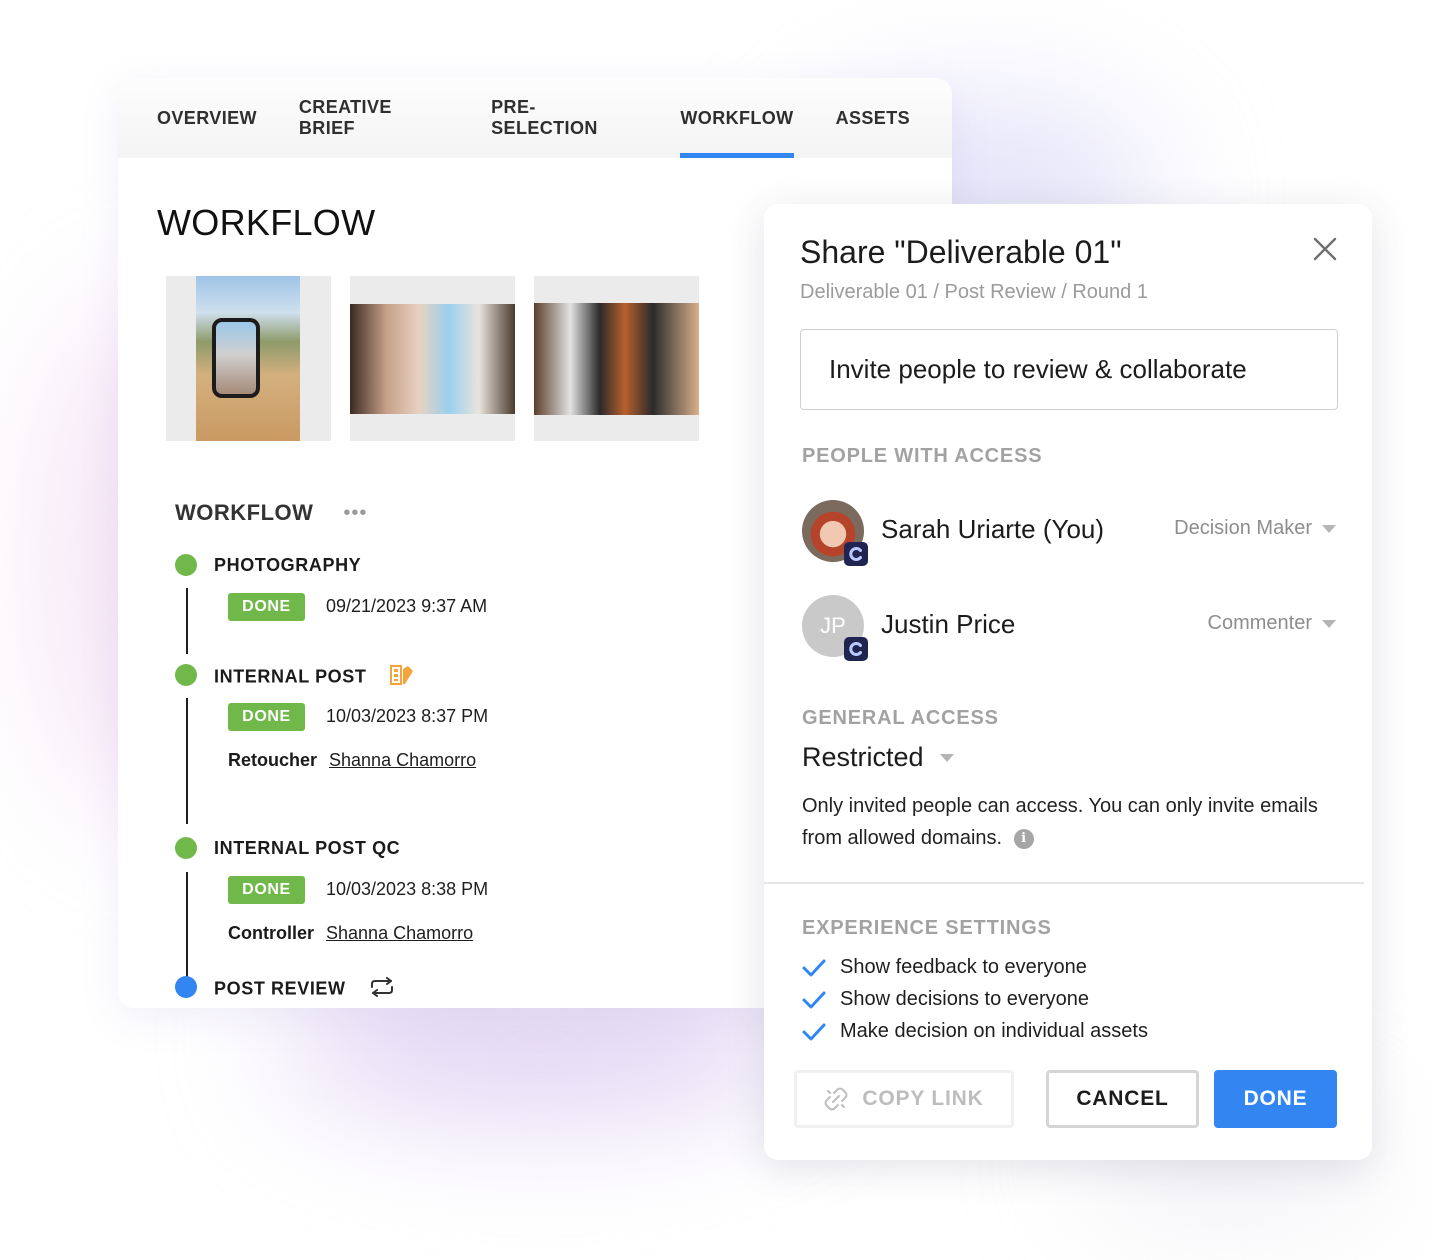 This screenshot has height=1260, width=1432. I want to click on copy-link-button: COPY LINK, so click(904, 1099).